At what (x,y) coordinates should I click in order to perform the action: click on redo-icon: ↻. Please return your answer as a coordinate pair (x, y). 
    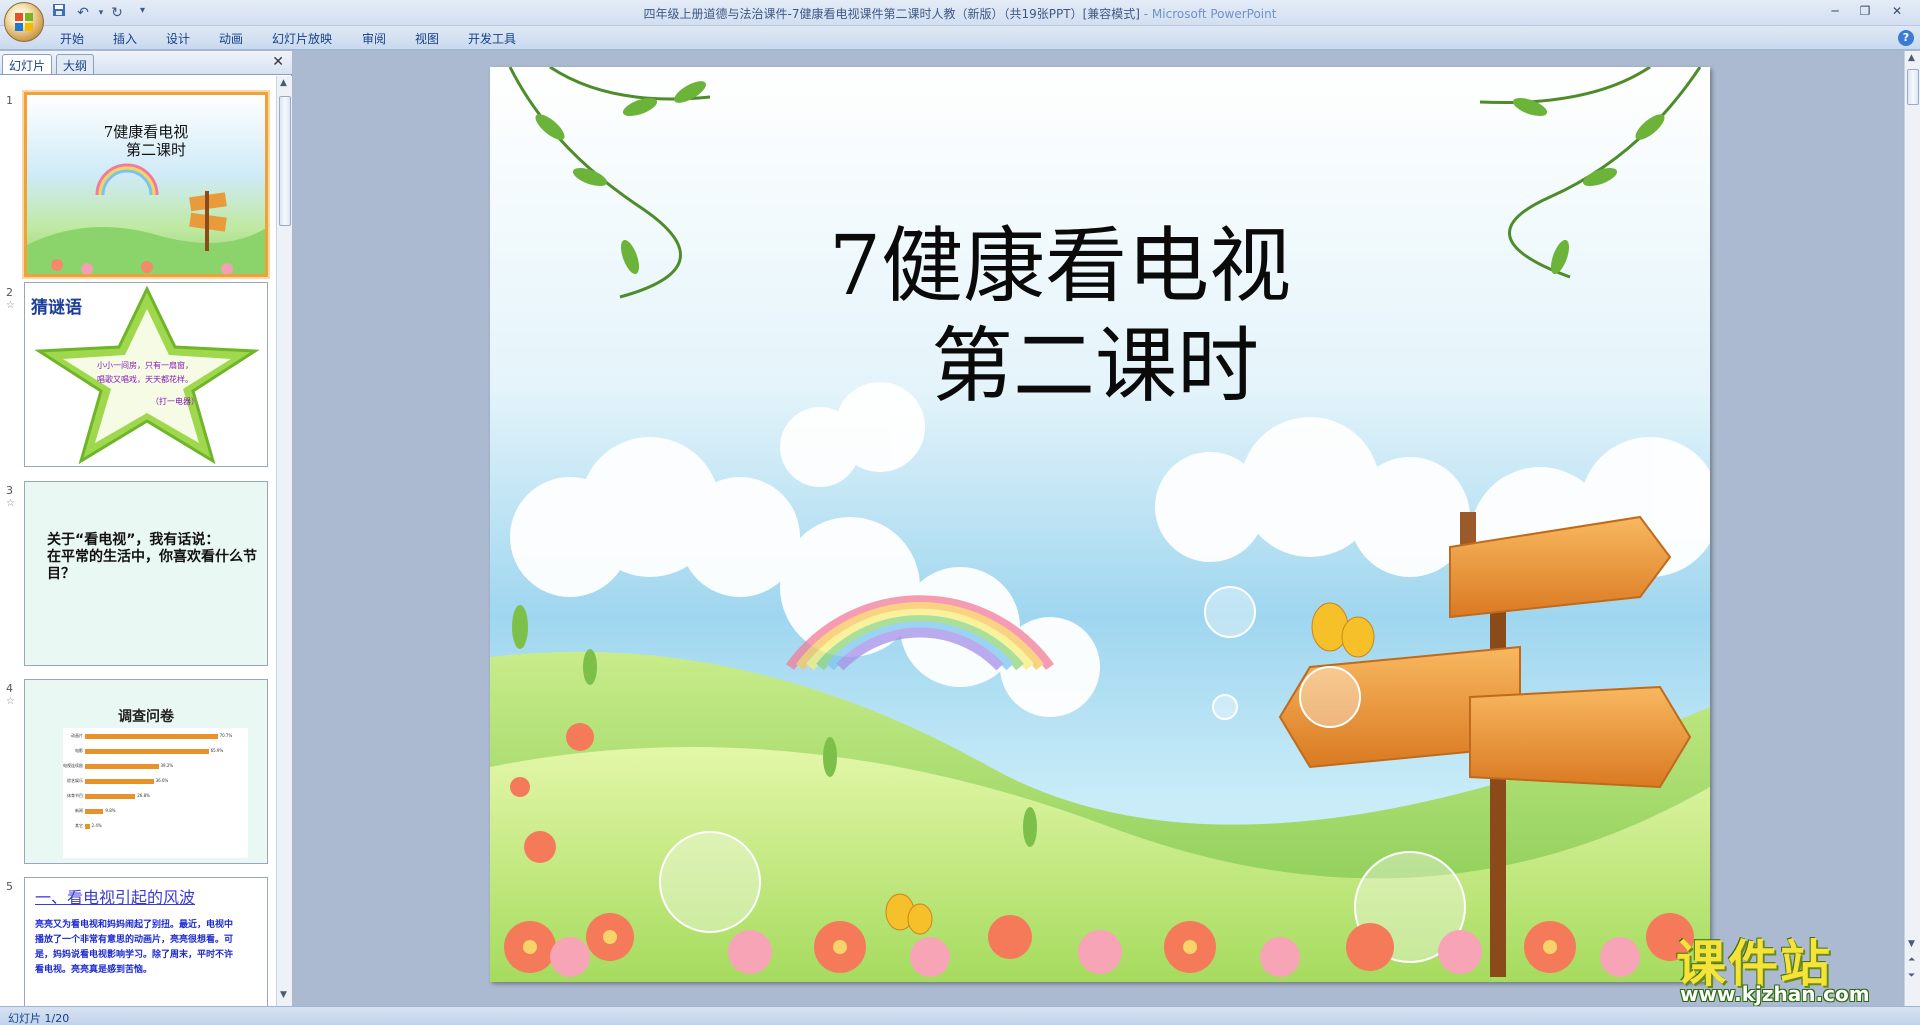
    Looking at the image, I should click on (117, 13).